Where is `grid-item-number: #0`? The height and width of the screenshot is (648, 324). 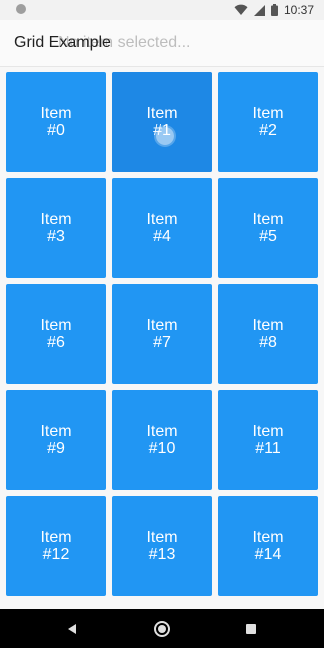 grid-item-number: #0 is located at coordinates (56, 130).